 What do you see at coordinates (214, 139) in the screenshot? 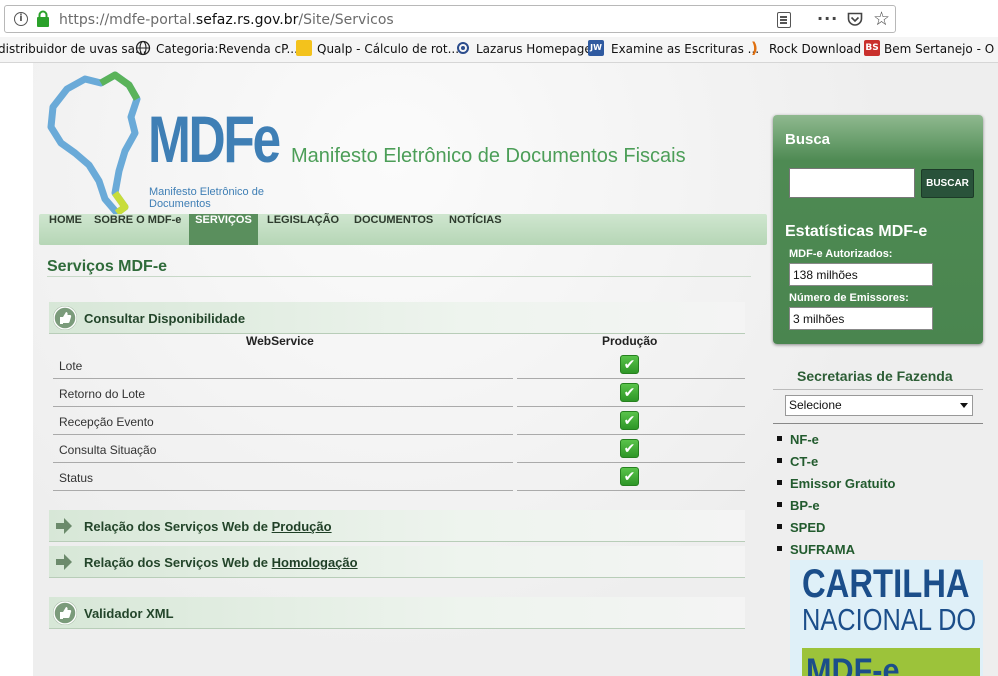
I see `logo-wordmark: MDFe` at bounding box center [214, 139].